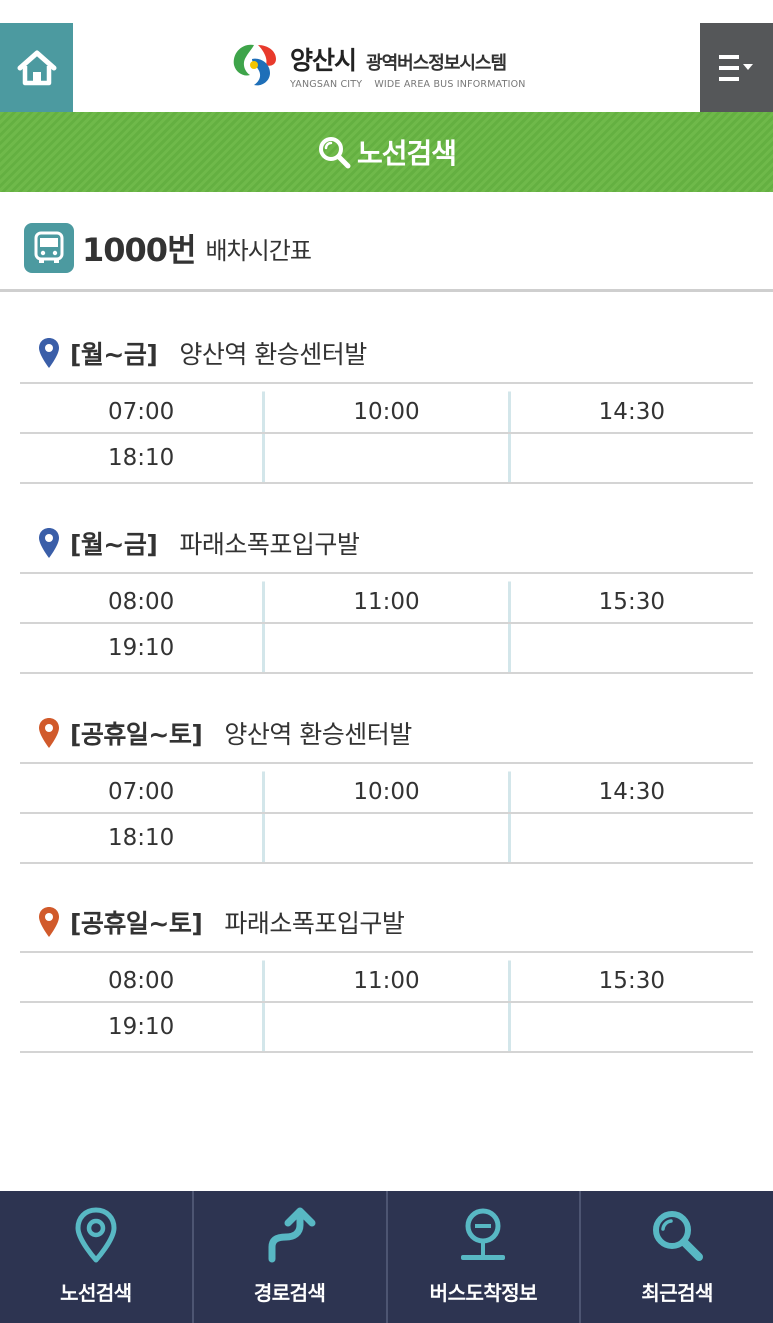 Image resolution: width=773 pixels, height=1323 pixels. I want to click on bottom-nav: 노선검색 경로검색 버스도착정보 최근검색, so click(386, 1257).